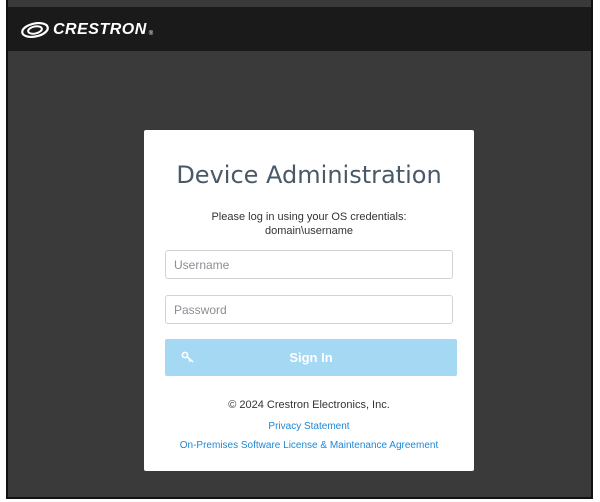 This screenshot has height=502, width=600. What do you see at coordinates (309, 175) in the screenshot?
I see `page-title: Device Administration` at bounding box center [309, 175].